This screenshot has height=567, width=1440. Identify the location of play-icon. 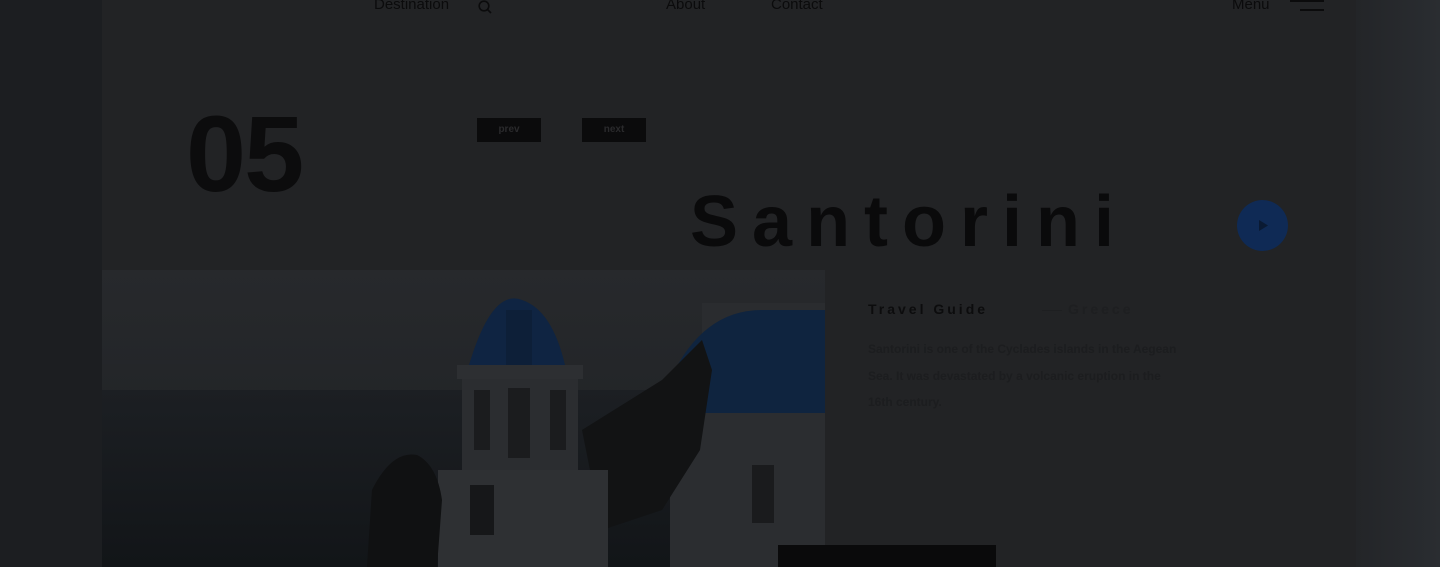
(1263, 225).